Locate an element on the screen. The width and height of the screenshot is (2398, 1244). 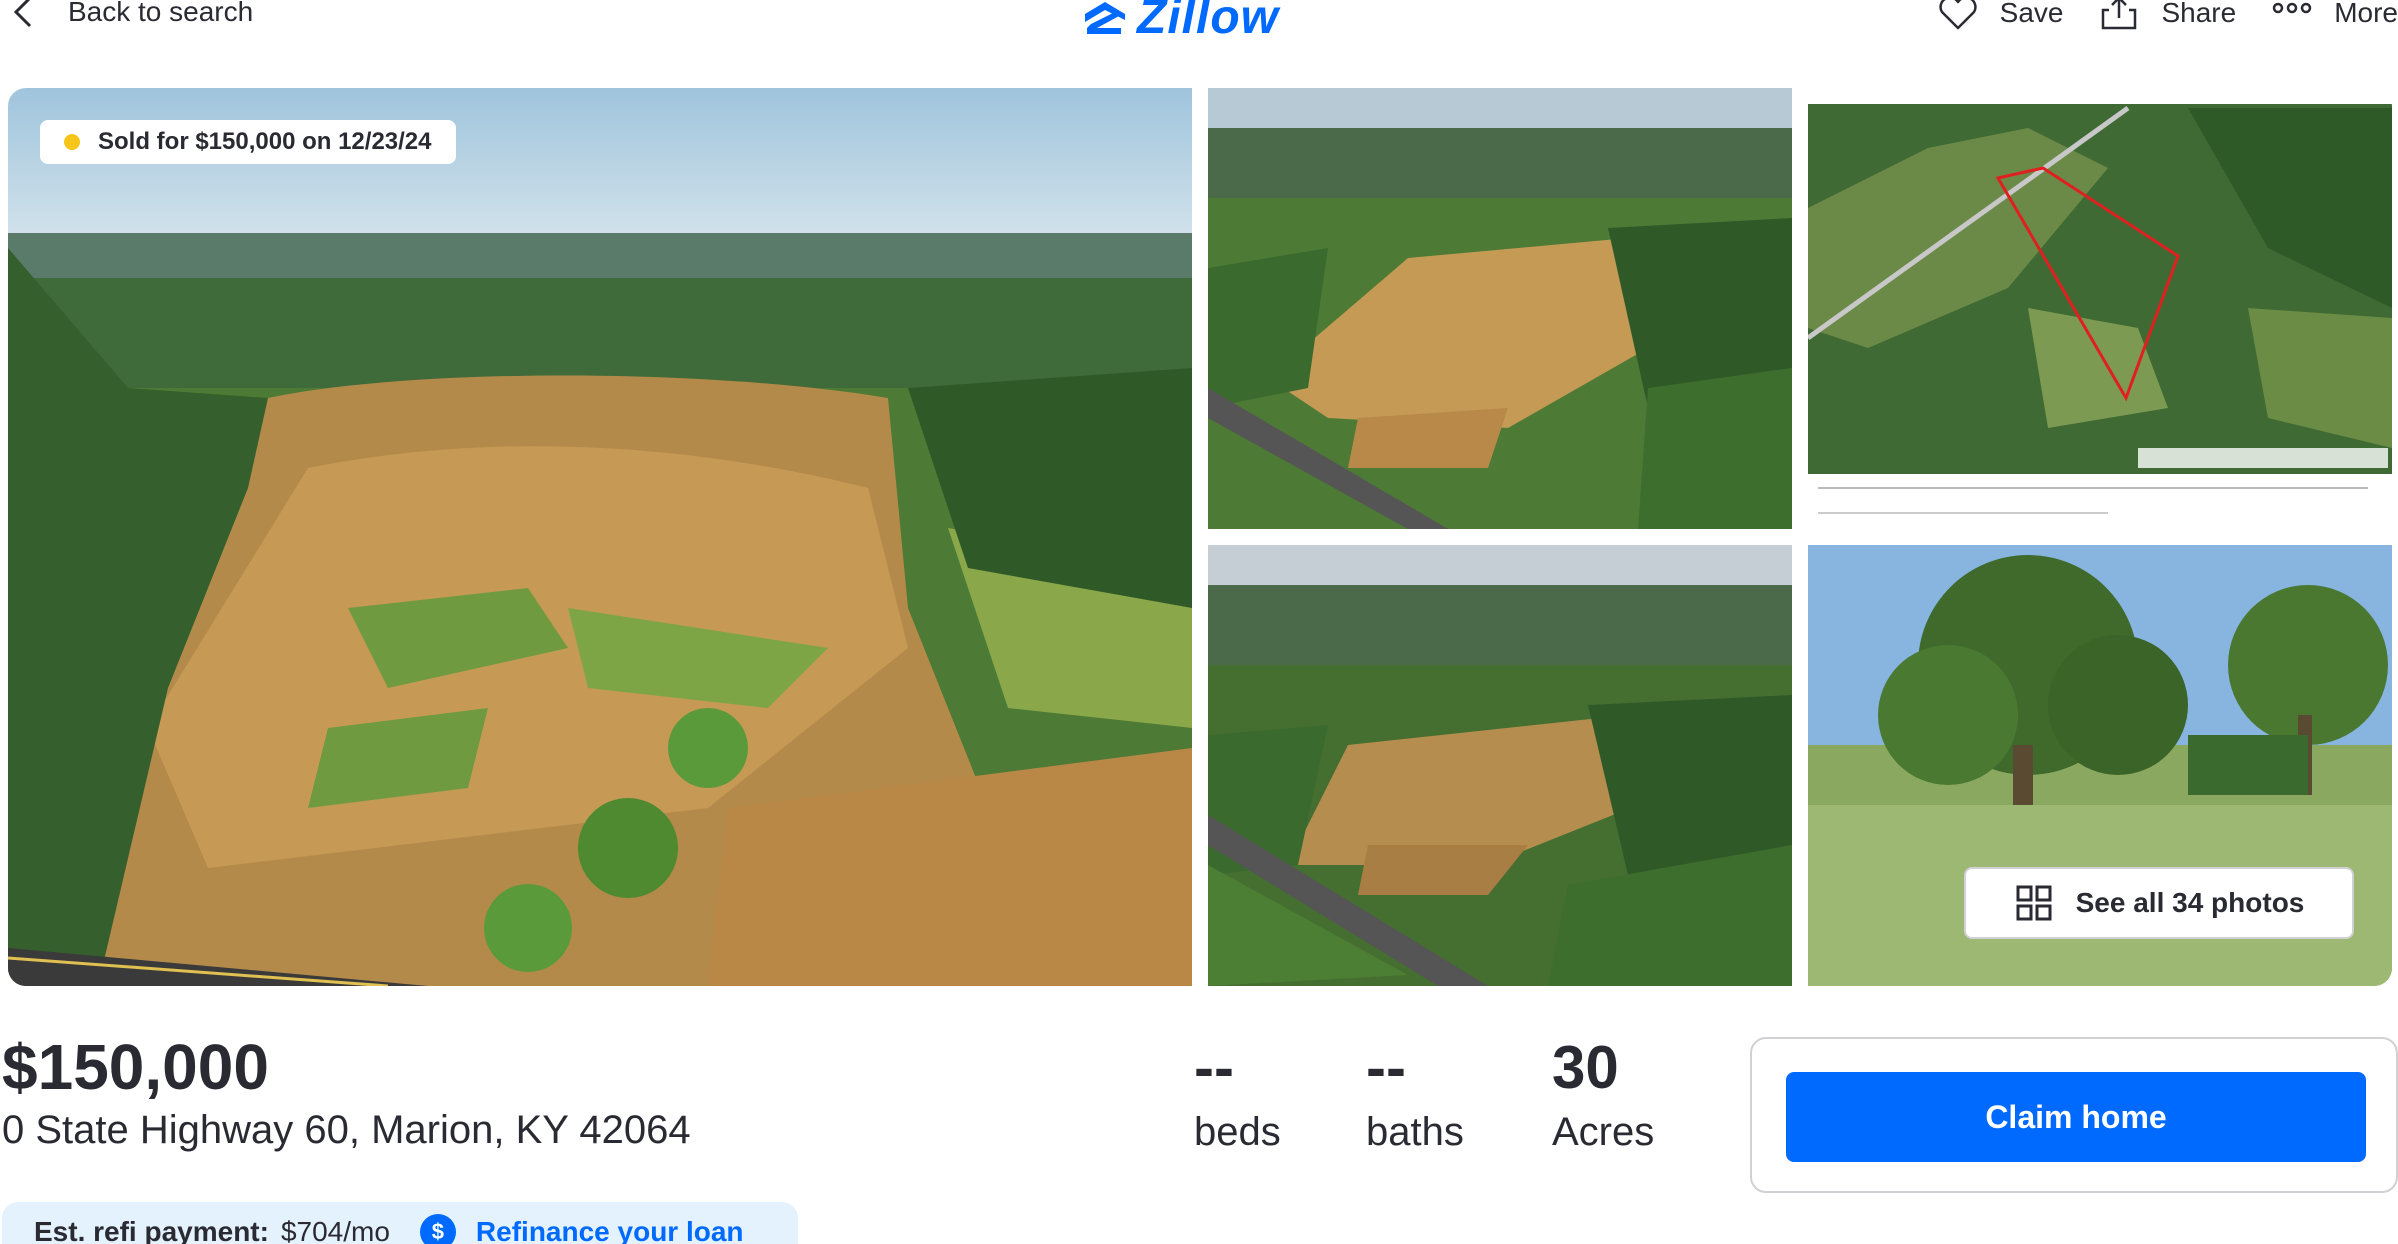
save-button: Save is located at coordinates (2000, 16).